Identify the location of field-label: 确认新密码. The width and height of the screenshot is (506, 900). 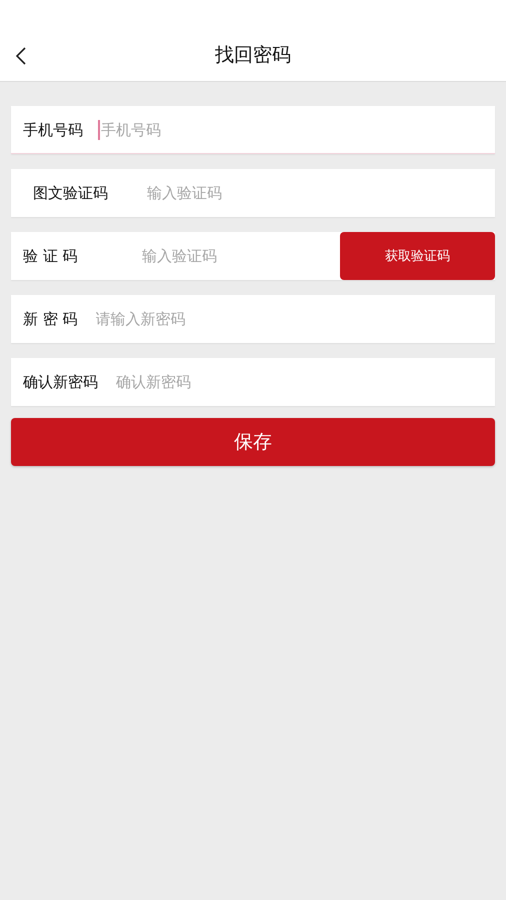
(60, 382).